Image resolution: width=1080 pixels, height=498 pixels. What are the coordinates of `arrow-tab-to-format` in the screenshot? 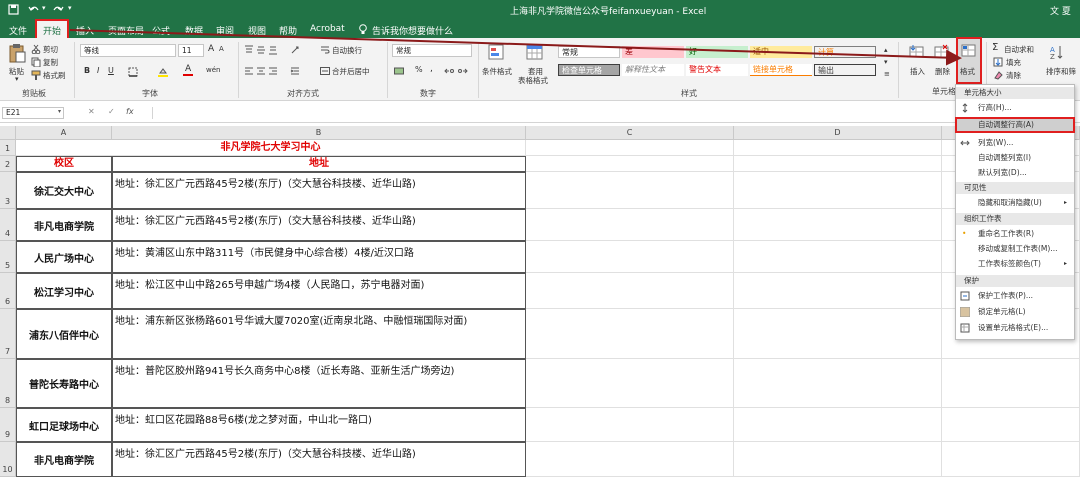 It's located at (515, 47).